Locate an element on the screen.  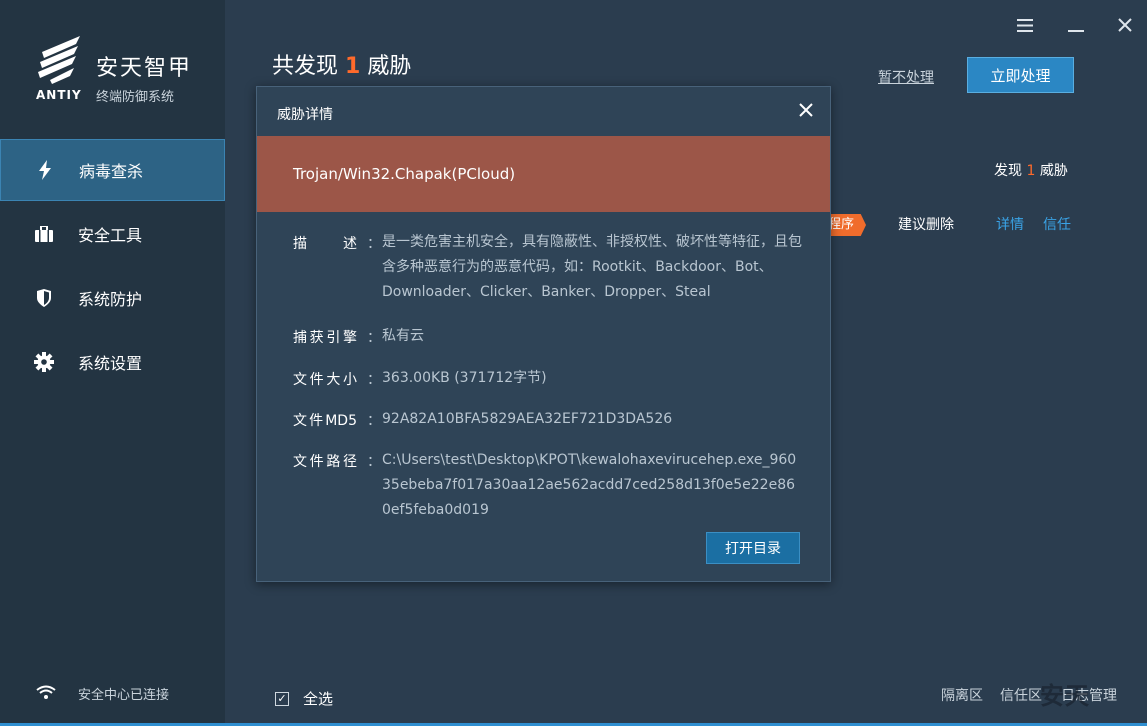
connection-status-label: 安全中心已连接 is located at coordinates (124, 695).